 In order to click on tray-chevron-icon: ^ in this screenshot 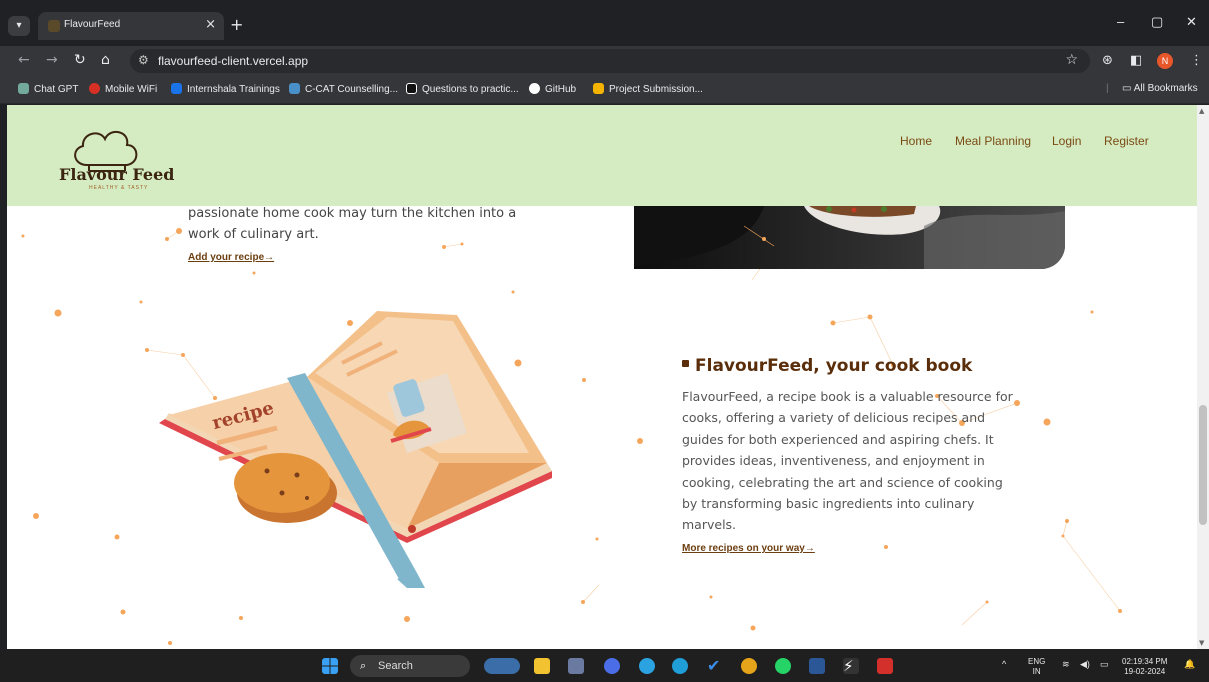, I will do `click(1004, 664)`.